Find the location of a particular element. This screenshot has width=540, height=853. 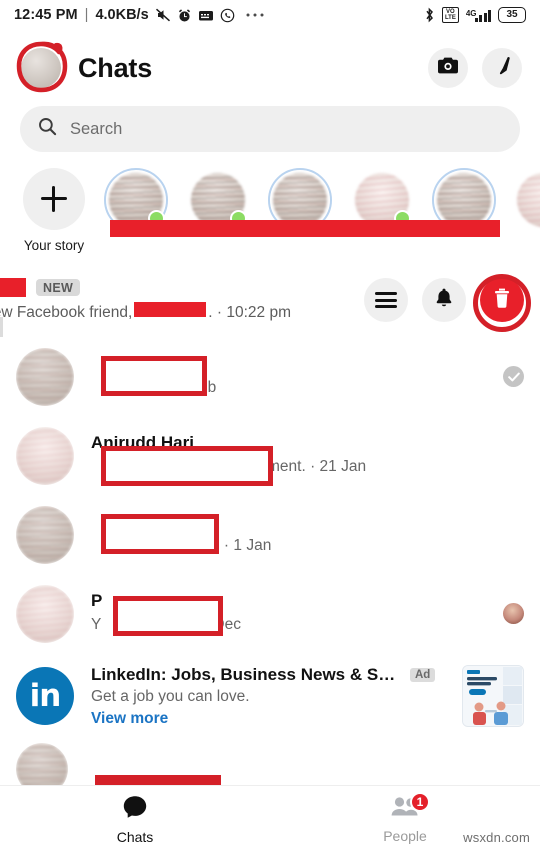

chat-row: Anirudd Hari ment. · 21 Jan is located at coordinates (270, 455).